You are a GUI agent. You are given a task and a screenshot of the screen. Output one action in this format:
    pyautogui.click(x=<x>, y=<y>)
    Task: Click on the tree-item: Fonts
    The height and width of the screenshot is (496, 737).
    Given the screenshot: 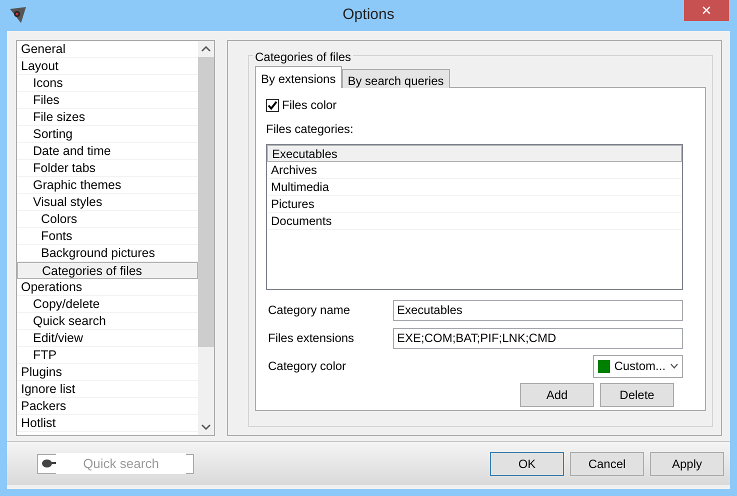 What is the action you would take?
    pyautogui.click(x=107, y=236)
    